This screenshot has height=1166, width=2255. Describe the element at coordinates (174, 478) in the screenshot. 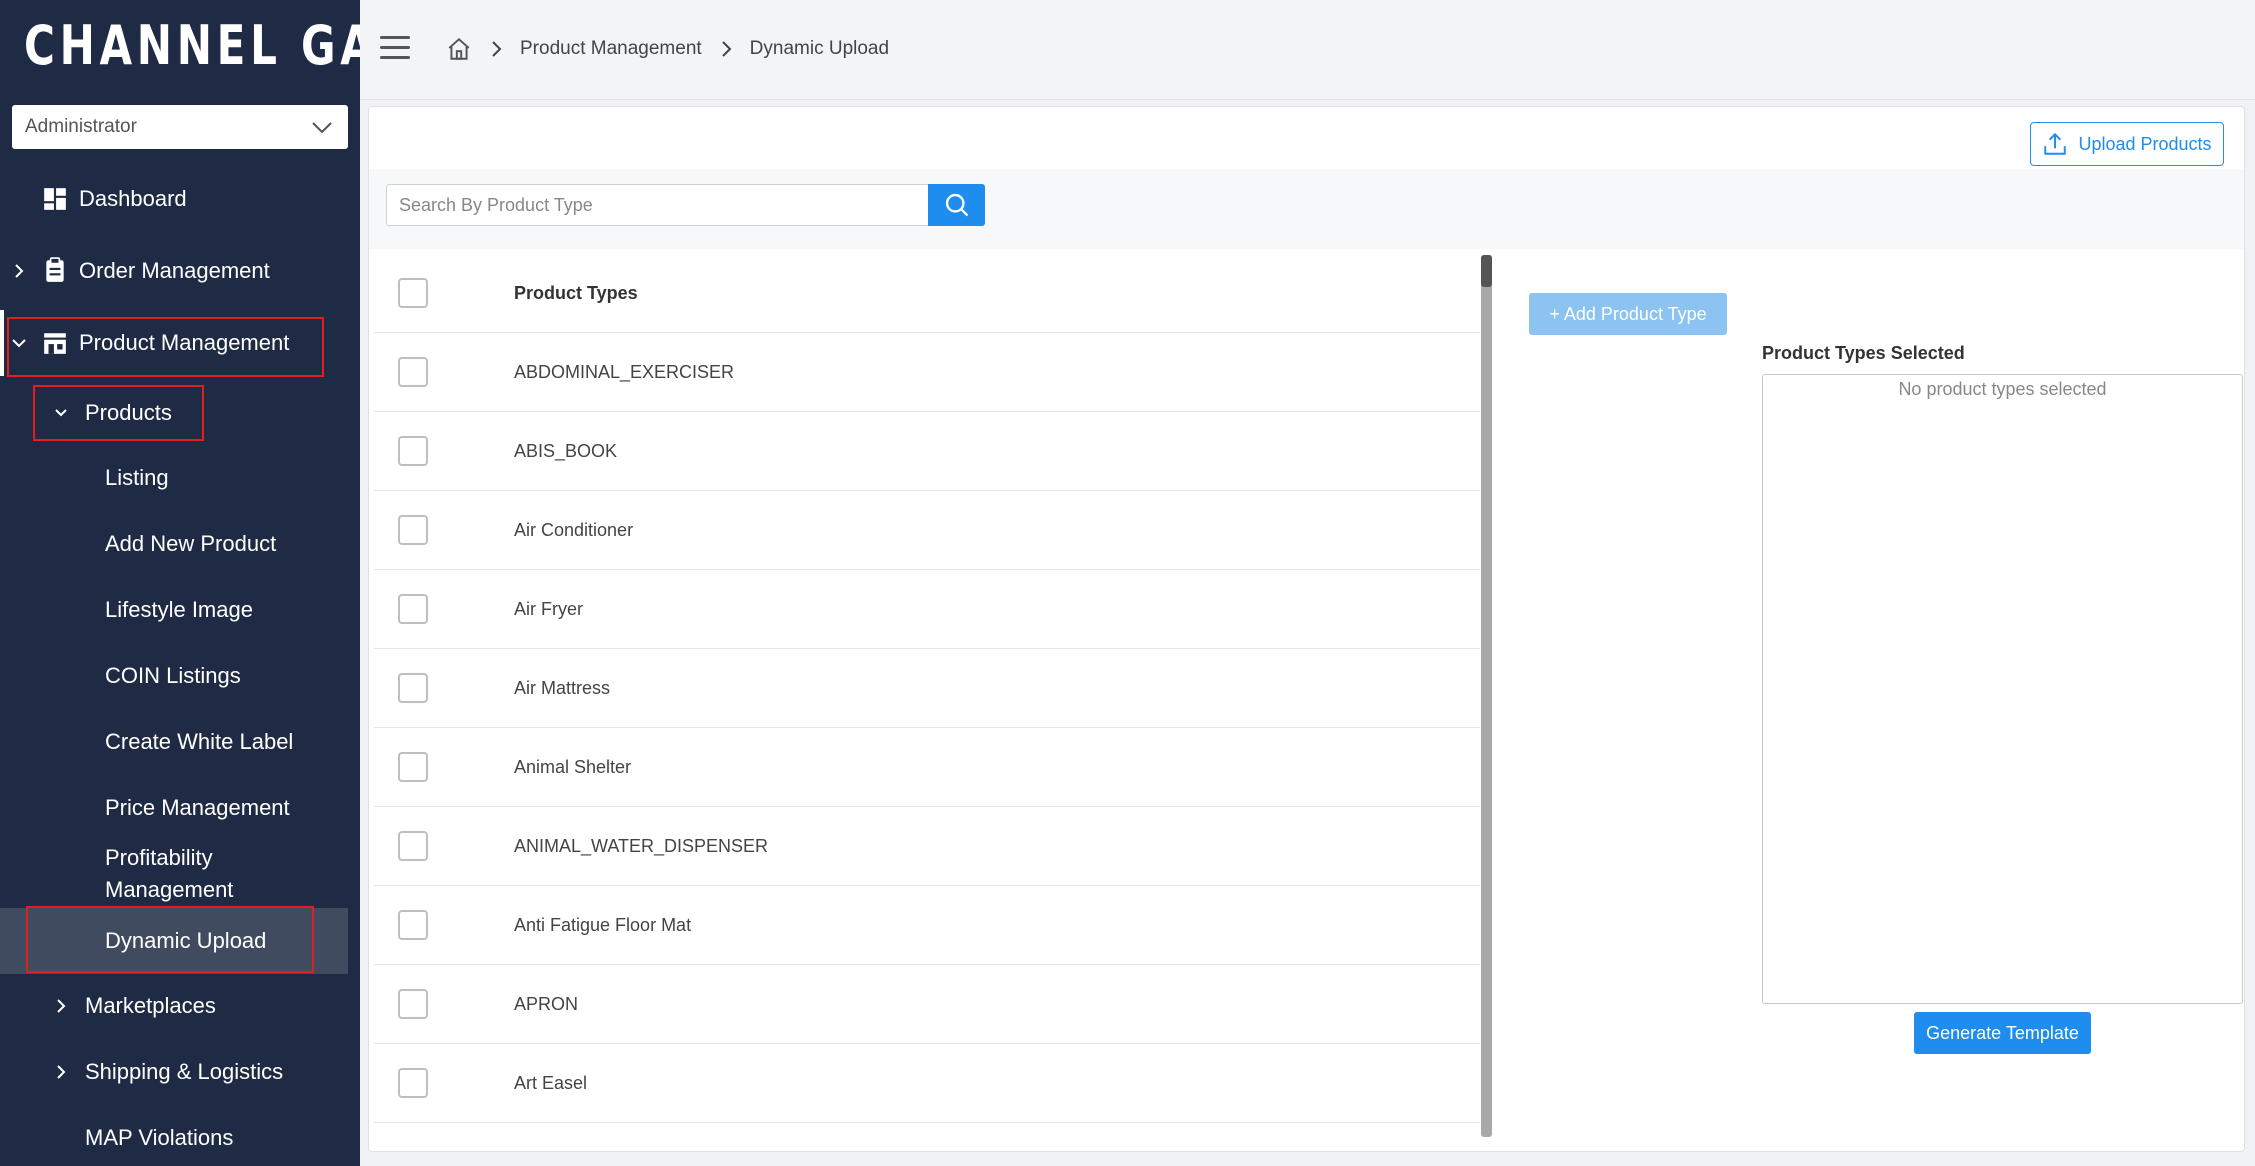

I see `sidebar-item-listing: Listing` at that location.